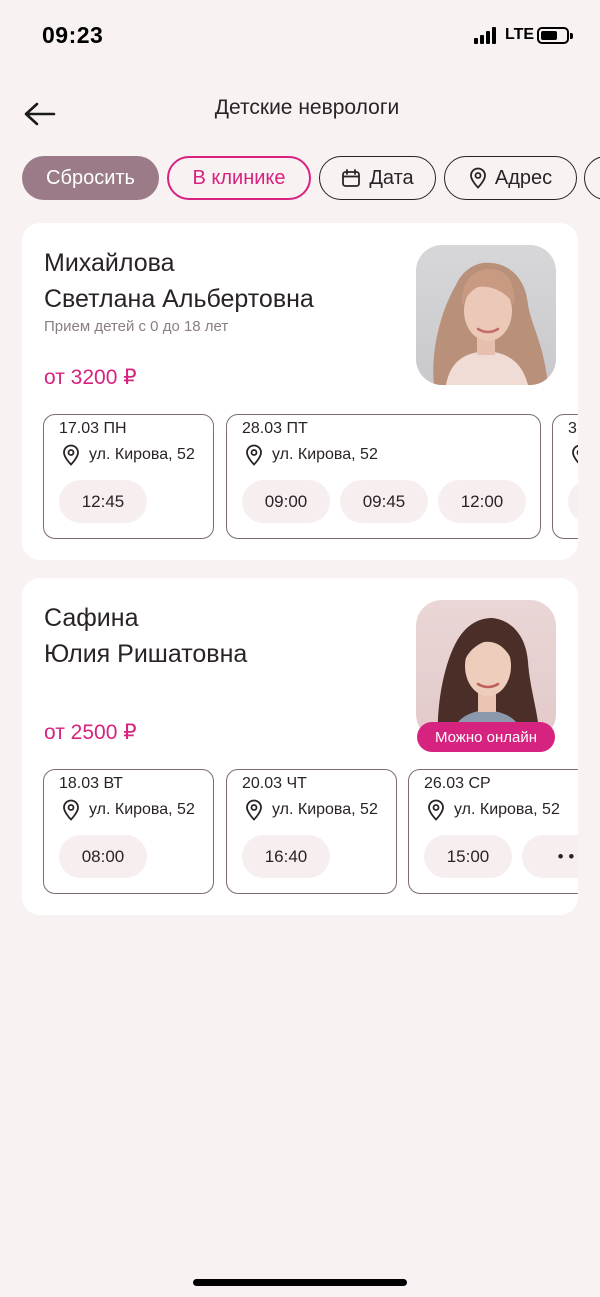 The width and height of the screenshot is (600, 1297). I want to click on more-times-button: • •, so click(550, 856).